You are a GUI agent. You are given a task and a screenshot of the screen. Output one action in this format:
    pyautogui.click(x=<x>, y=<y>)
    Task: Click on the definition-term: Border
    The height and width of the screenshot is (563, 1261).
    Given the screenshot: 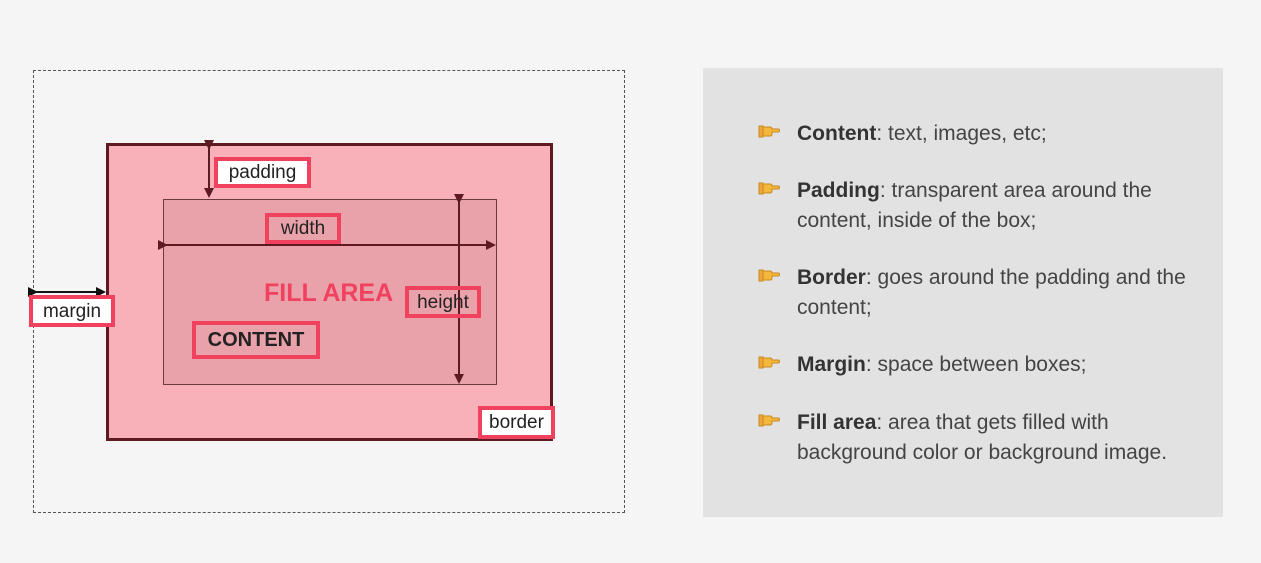 What is the action you would take?
    pyautogui.click(x=831, y=277)
    